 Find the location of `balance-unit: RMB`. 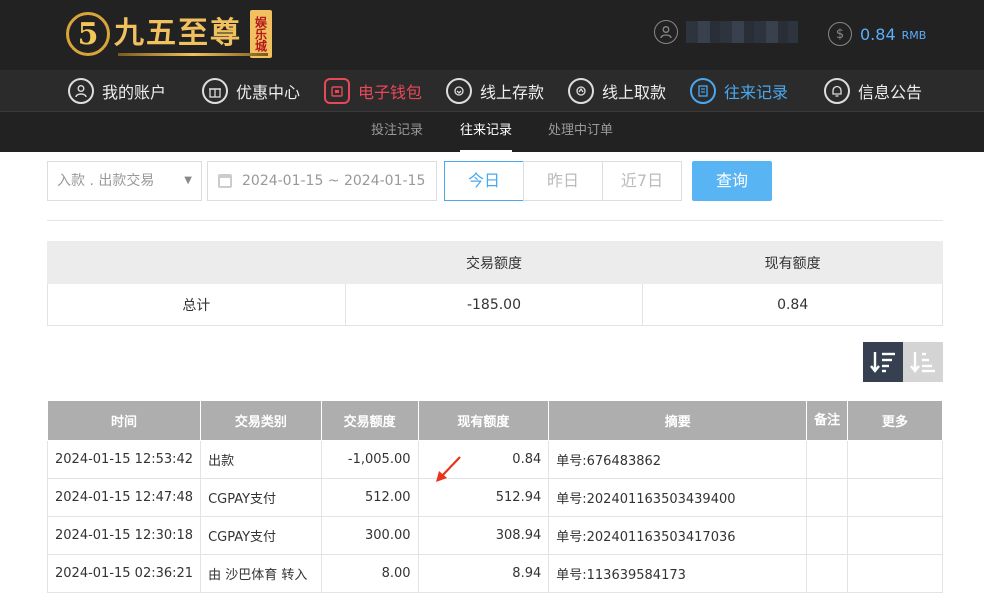

balance-unit: RMB is located at coordinates (914, 35).